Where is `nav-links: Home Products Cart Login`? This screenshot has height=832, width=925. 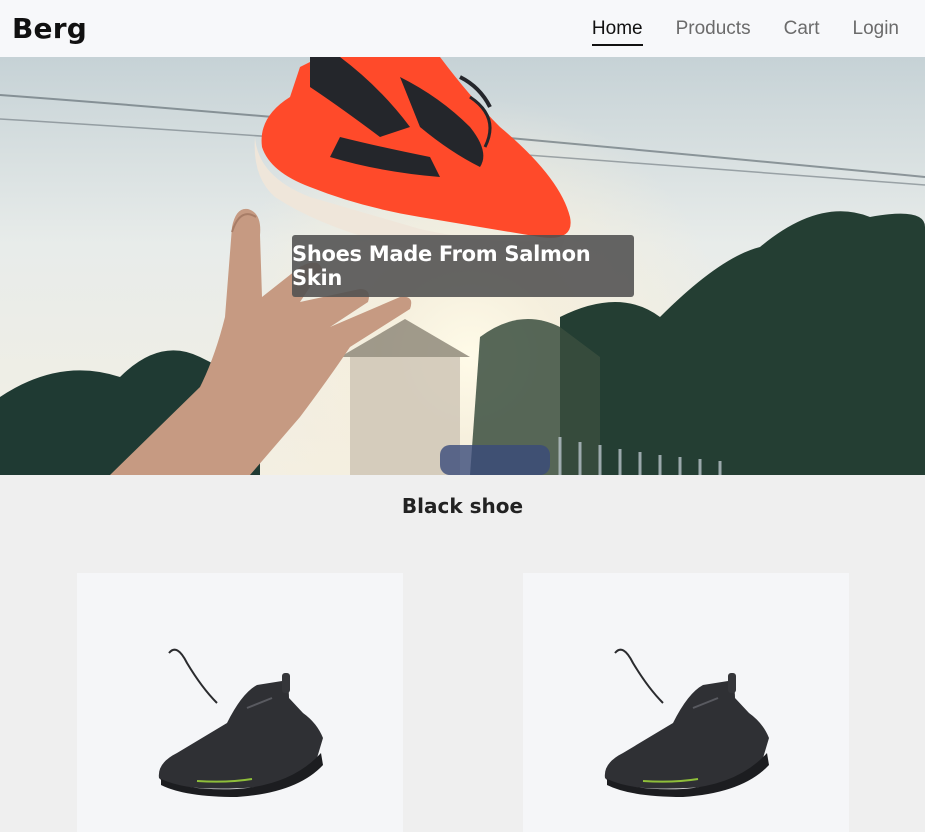 nav-links: Home Products Cart Login is located at coordinates (729, 31).